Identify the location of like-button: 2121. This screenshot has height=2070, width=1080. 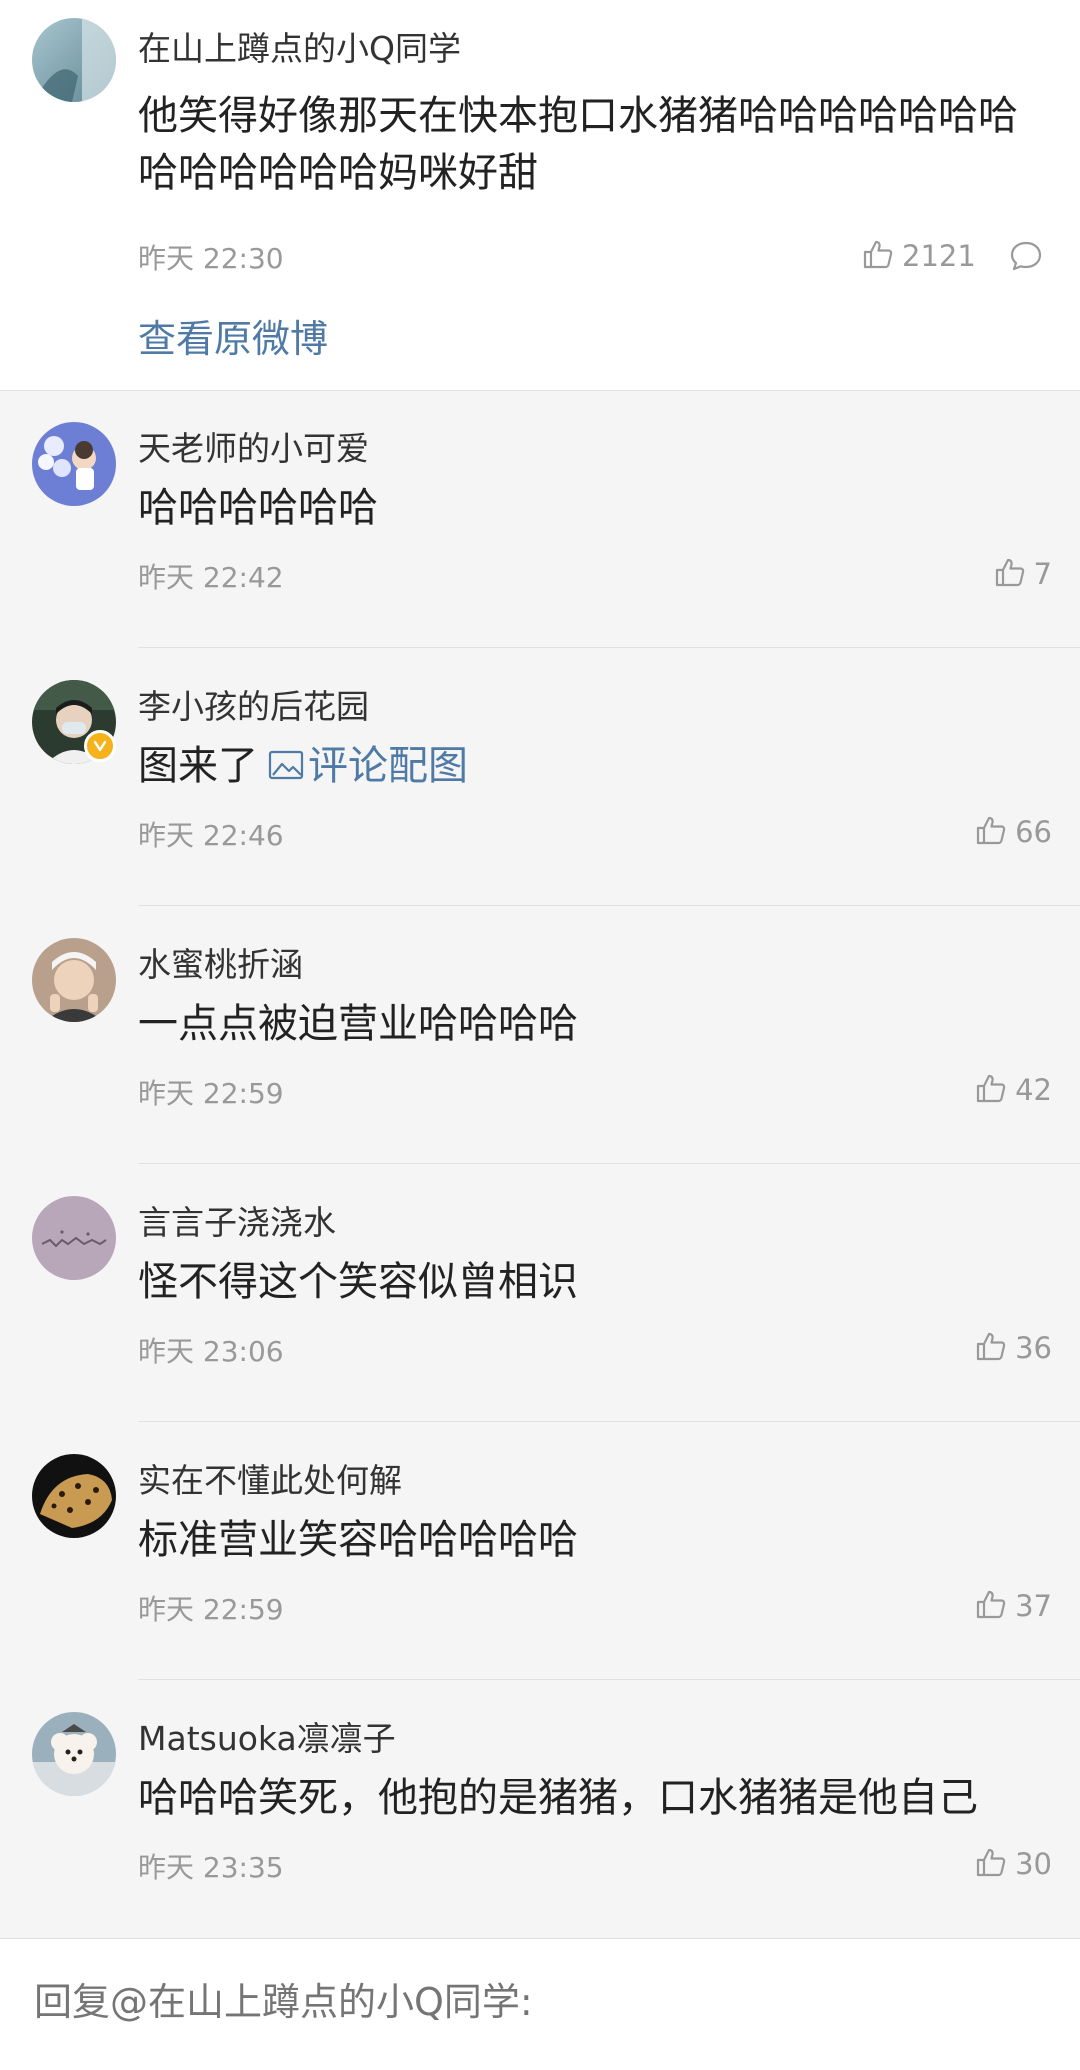
(919, 256).